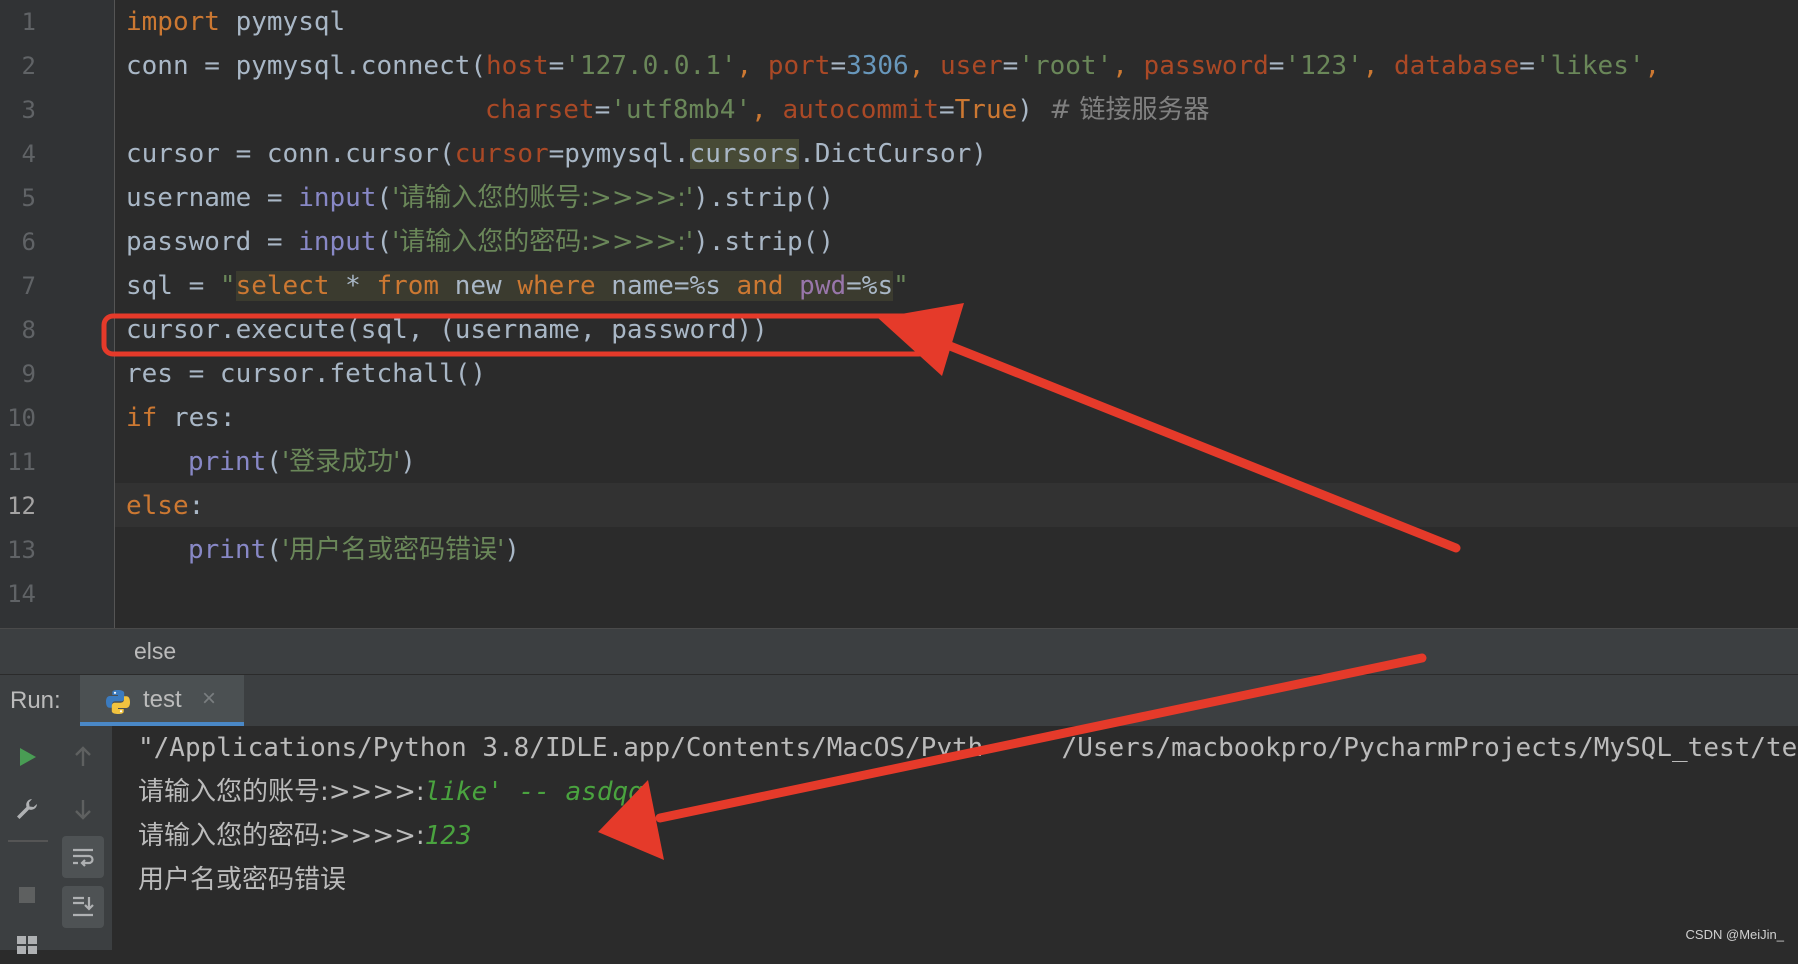 The width and height of the screenshot is (1798, 964). What do you see at coordinates (157, 506) in the screenshot?
I see `keyword: else` at bounding box center [157, 506].